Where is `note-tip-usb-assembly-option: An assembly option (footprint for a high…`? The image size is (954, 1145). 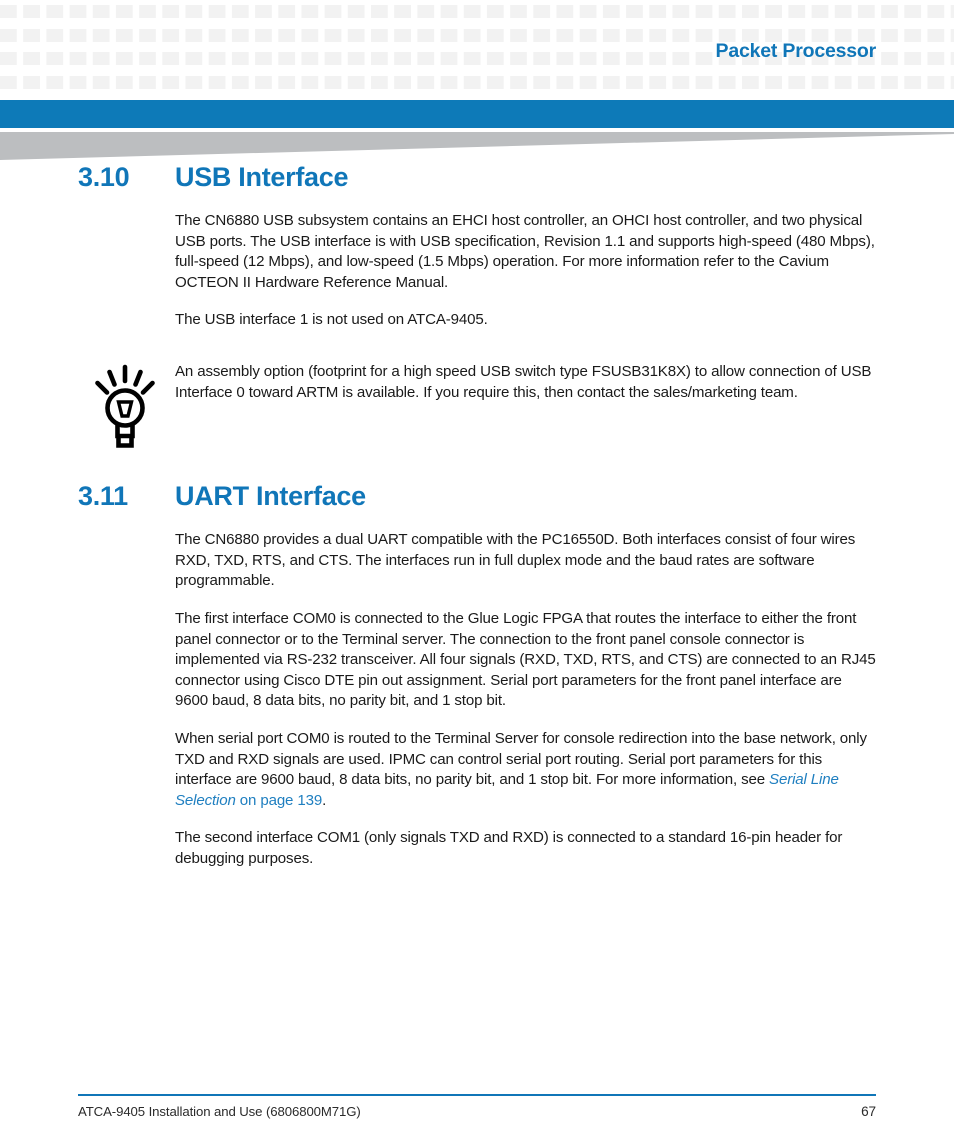 note-tip-usb-assembly-option: An assembly option (footprint for a high… is located at coordinates (477, 405).